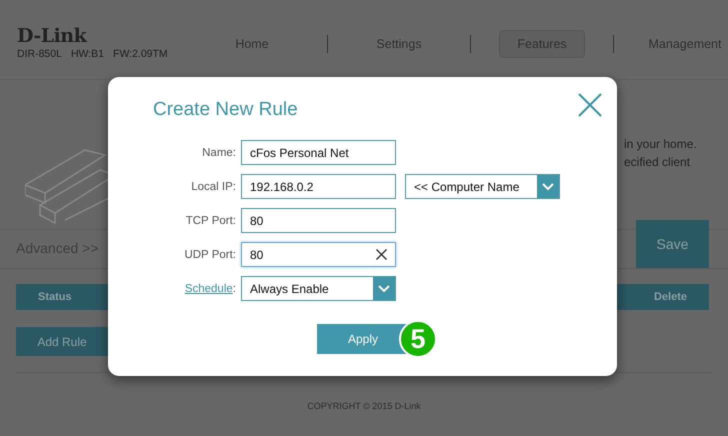 Image resolution: width=728 pixels, height=436 pixels. What do you see at coordinates (685, 44) in the screenshot?
I see `nav-tab: Management` at bounding box center [685, 44].